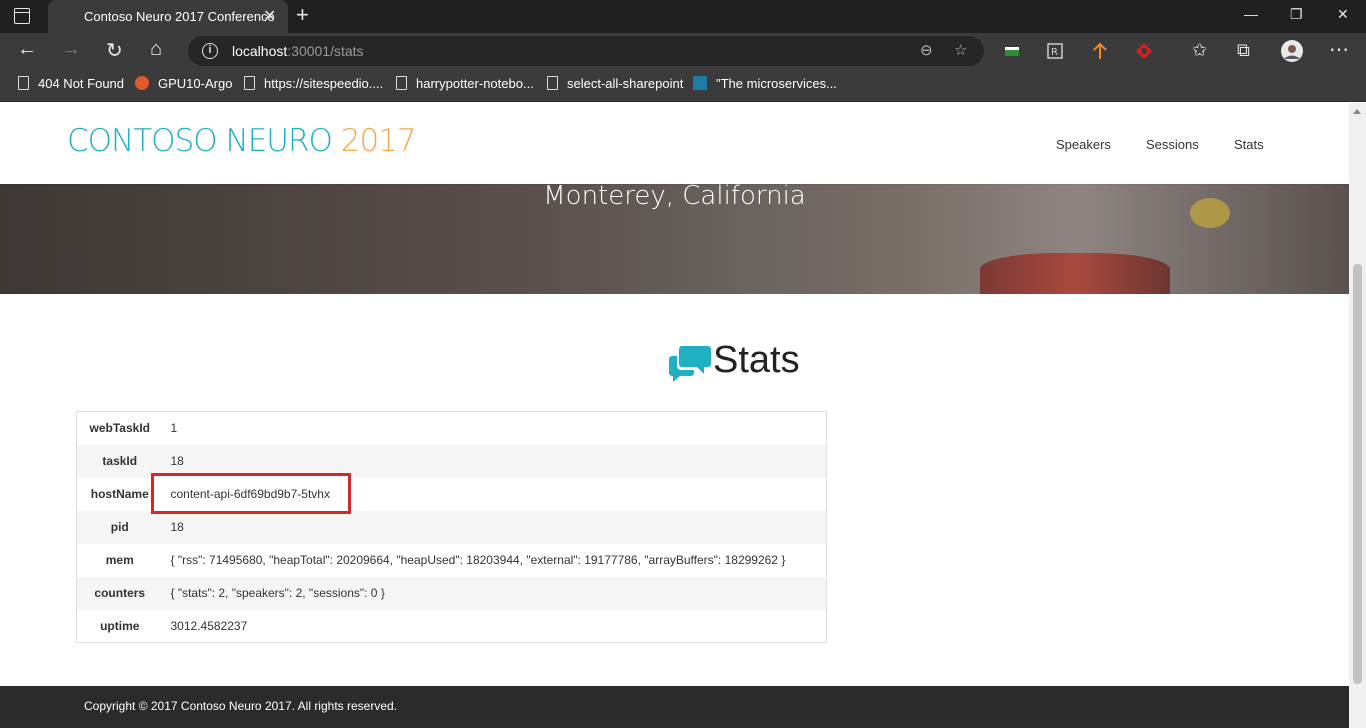 Image resolution: width=1366 pixels, height=728 pixels. What do you see at coordinates (119, 461) in the screenshot?
I see `row-key: taskId` at bounding box center [119, 461].